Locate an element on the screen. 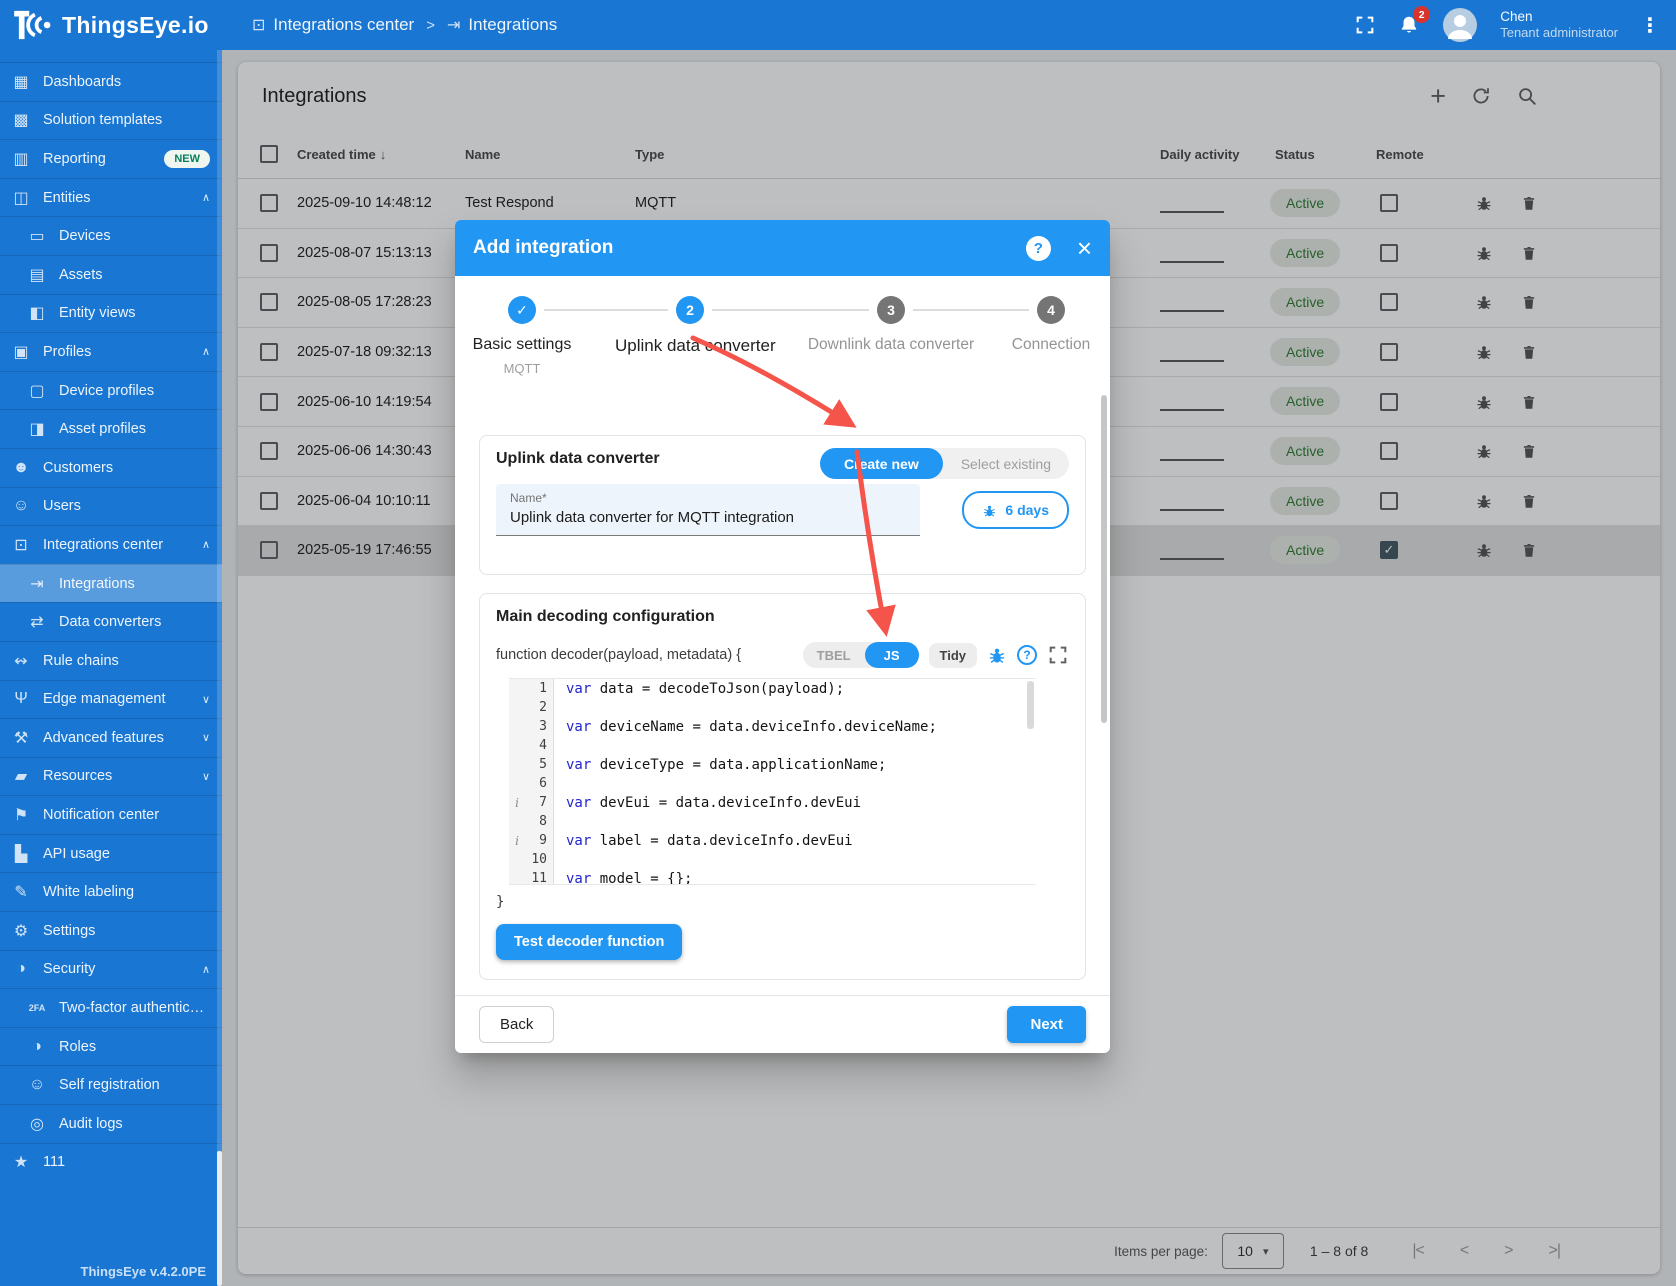 This screenshot has width=1676, height=1286. days-chip-label: 6 days is located at coordinates (1027, 510).